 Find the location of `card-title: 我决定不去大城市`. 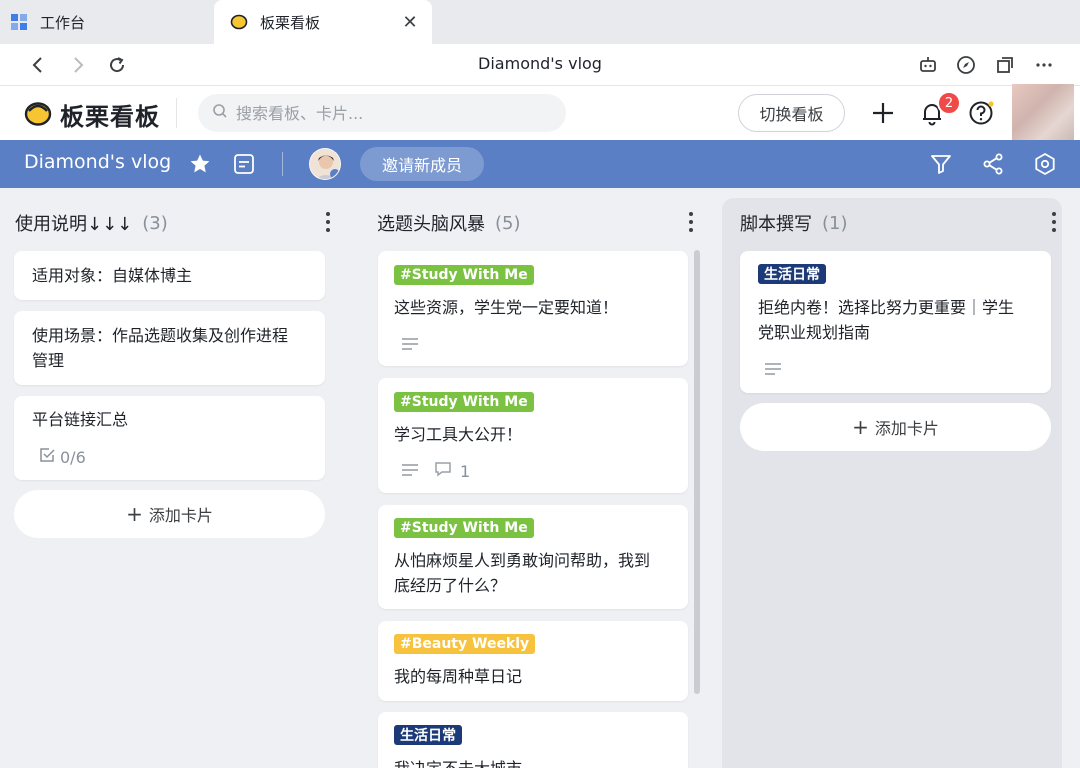

card-title: 我决定不去大城市 is located at coordinates (458, 762).